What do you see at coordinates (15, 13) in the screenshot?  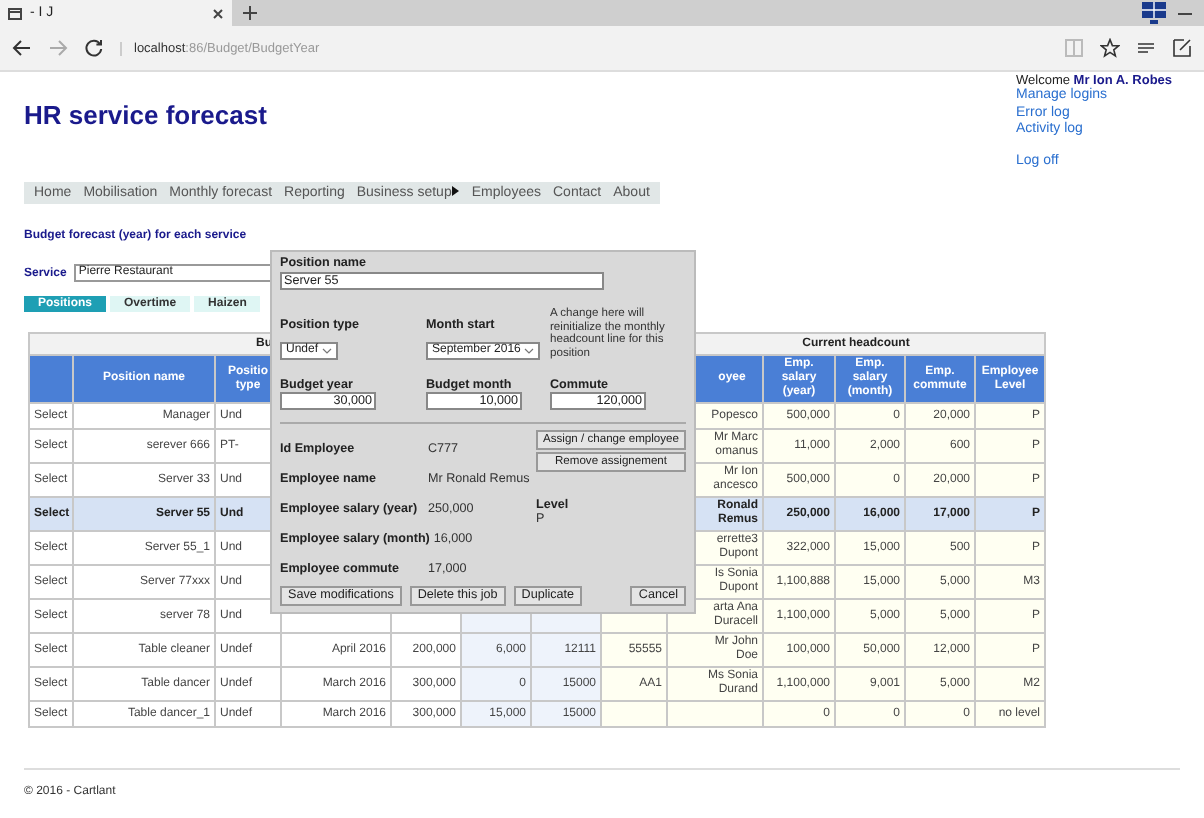 I see `tab-page-icon` at bounding box center [15, 13].